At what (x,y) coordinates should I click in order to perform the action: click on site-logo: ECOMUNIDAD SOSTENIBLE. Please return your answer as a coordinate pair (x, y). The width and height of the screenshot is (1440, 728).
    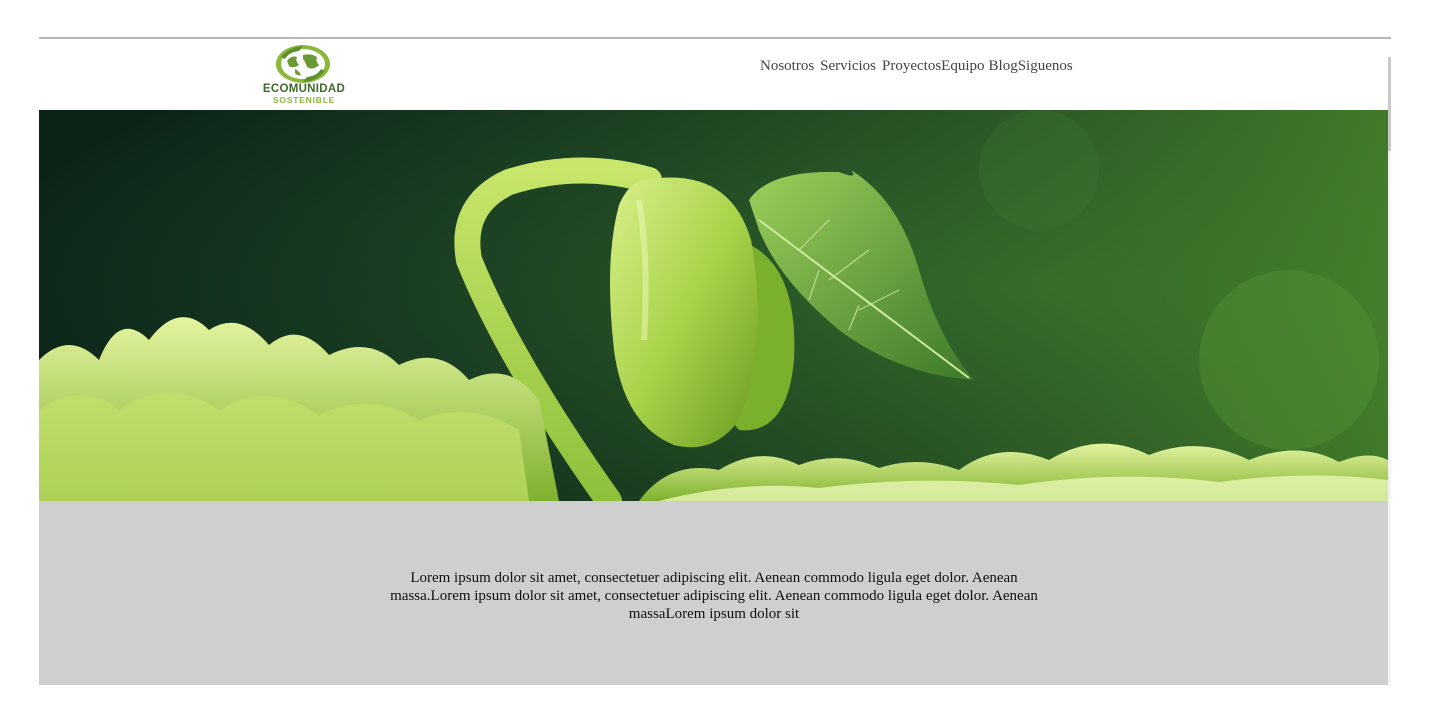
    Looking at the image, I should click on (304, 74).